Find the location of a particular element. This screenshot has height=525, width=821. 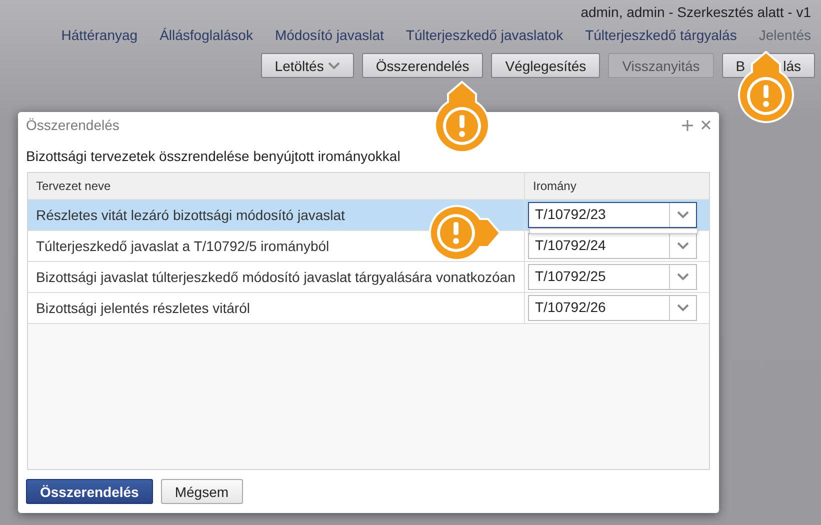

cancel-button: Mégsem is located at coordinates (201, 491).